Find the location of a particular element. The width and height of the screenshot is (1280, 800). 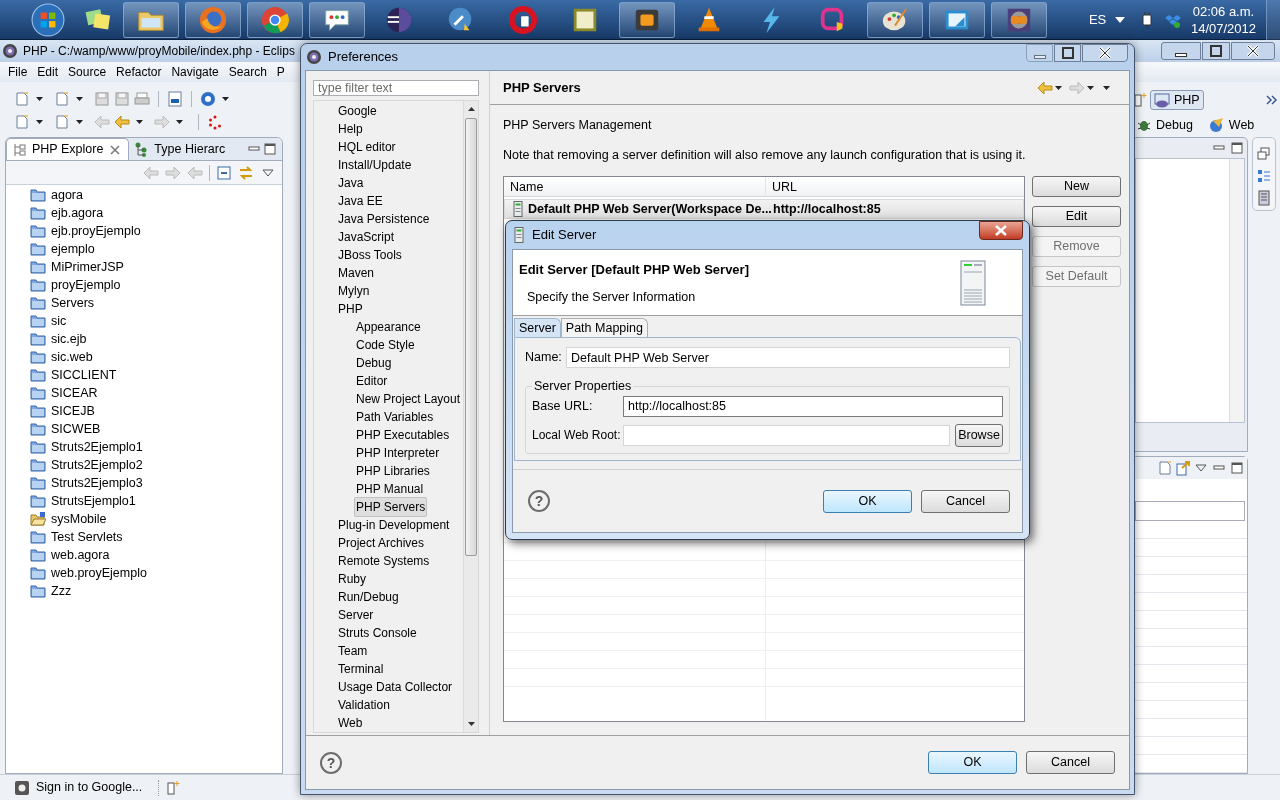

tree-item: agora is located at coordinates (67, 195).